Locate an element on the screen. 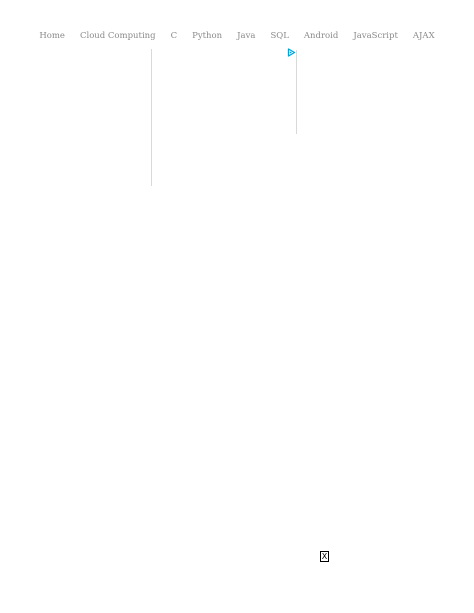  ad-frame-divider-left is located at coordinates (151, 117).